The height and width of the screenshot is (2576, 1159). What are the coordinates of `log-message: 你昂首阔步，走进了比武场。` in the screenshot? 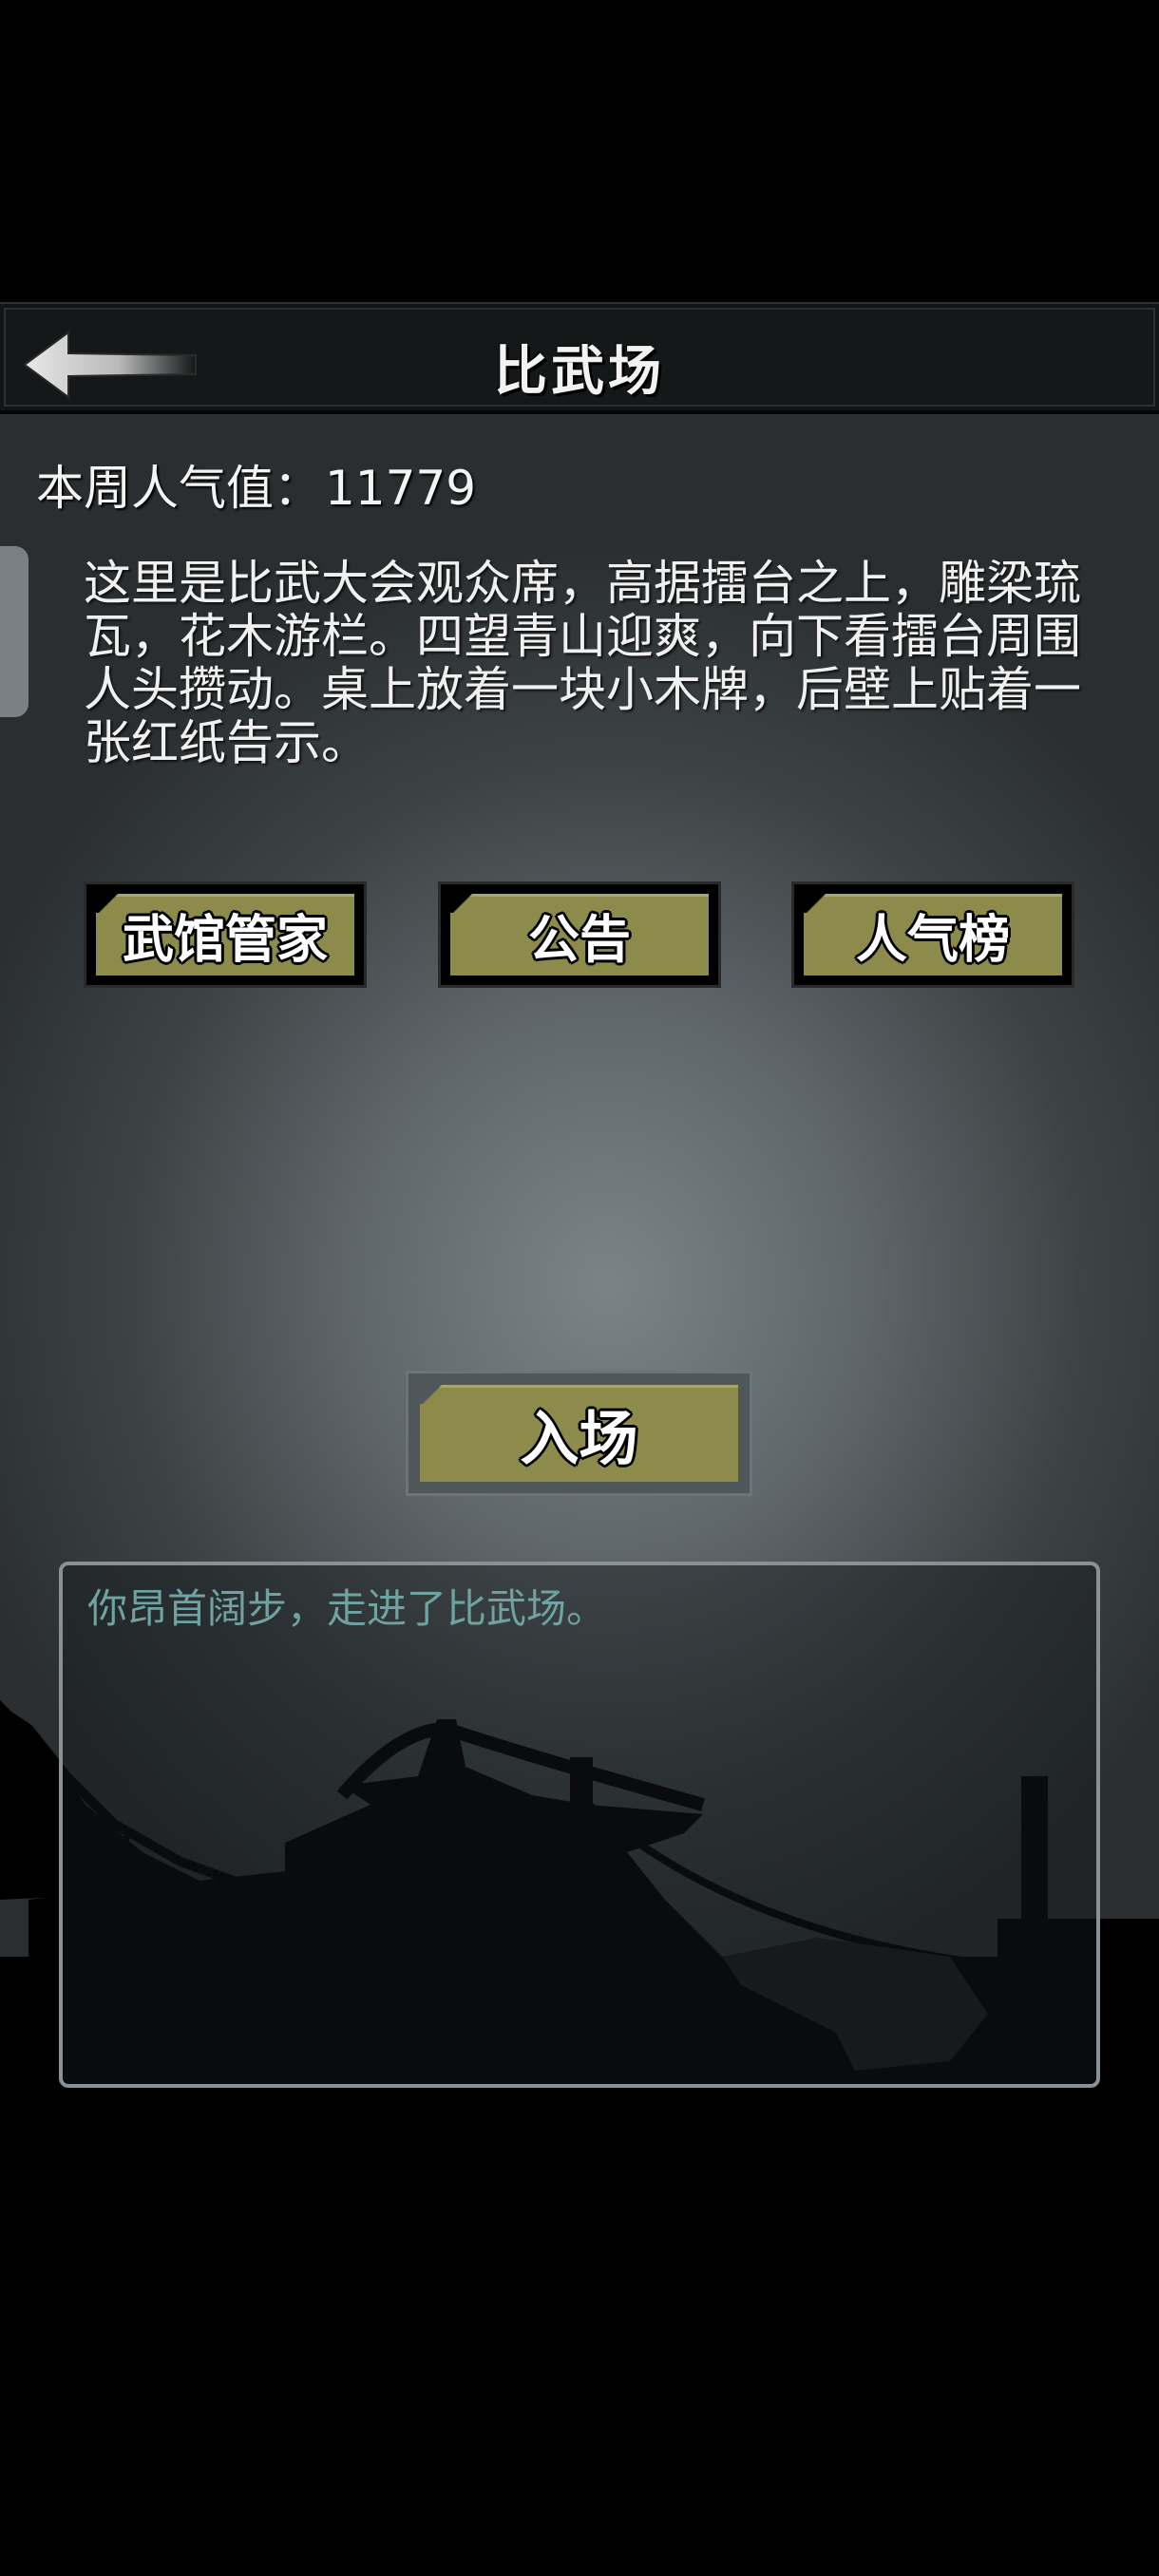 It's located at (347, 1608).